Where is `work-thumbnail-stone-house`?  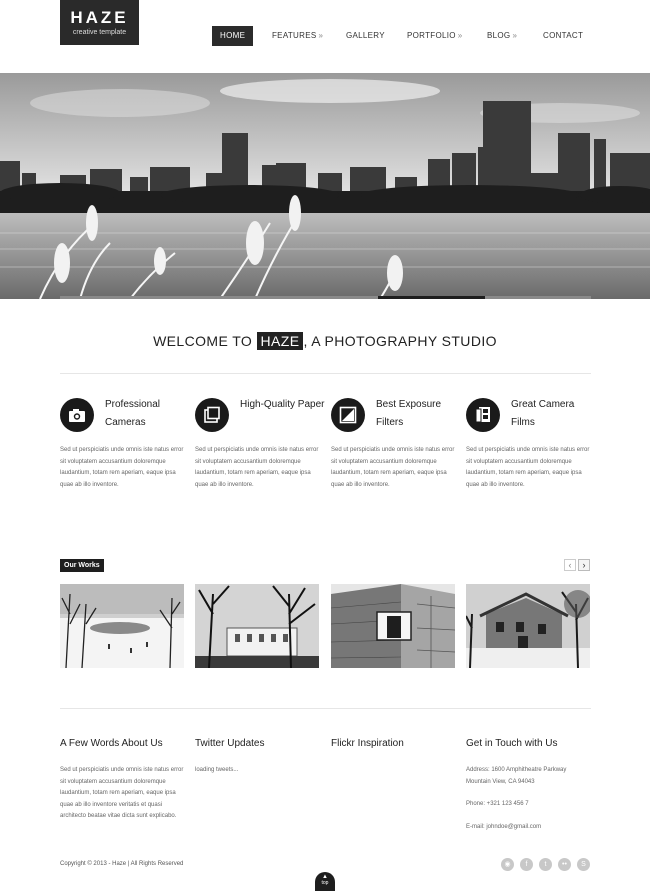
work-thumbnail-stone-house is located at coordinates (528, 626).